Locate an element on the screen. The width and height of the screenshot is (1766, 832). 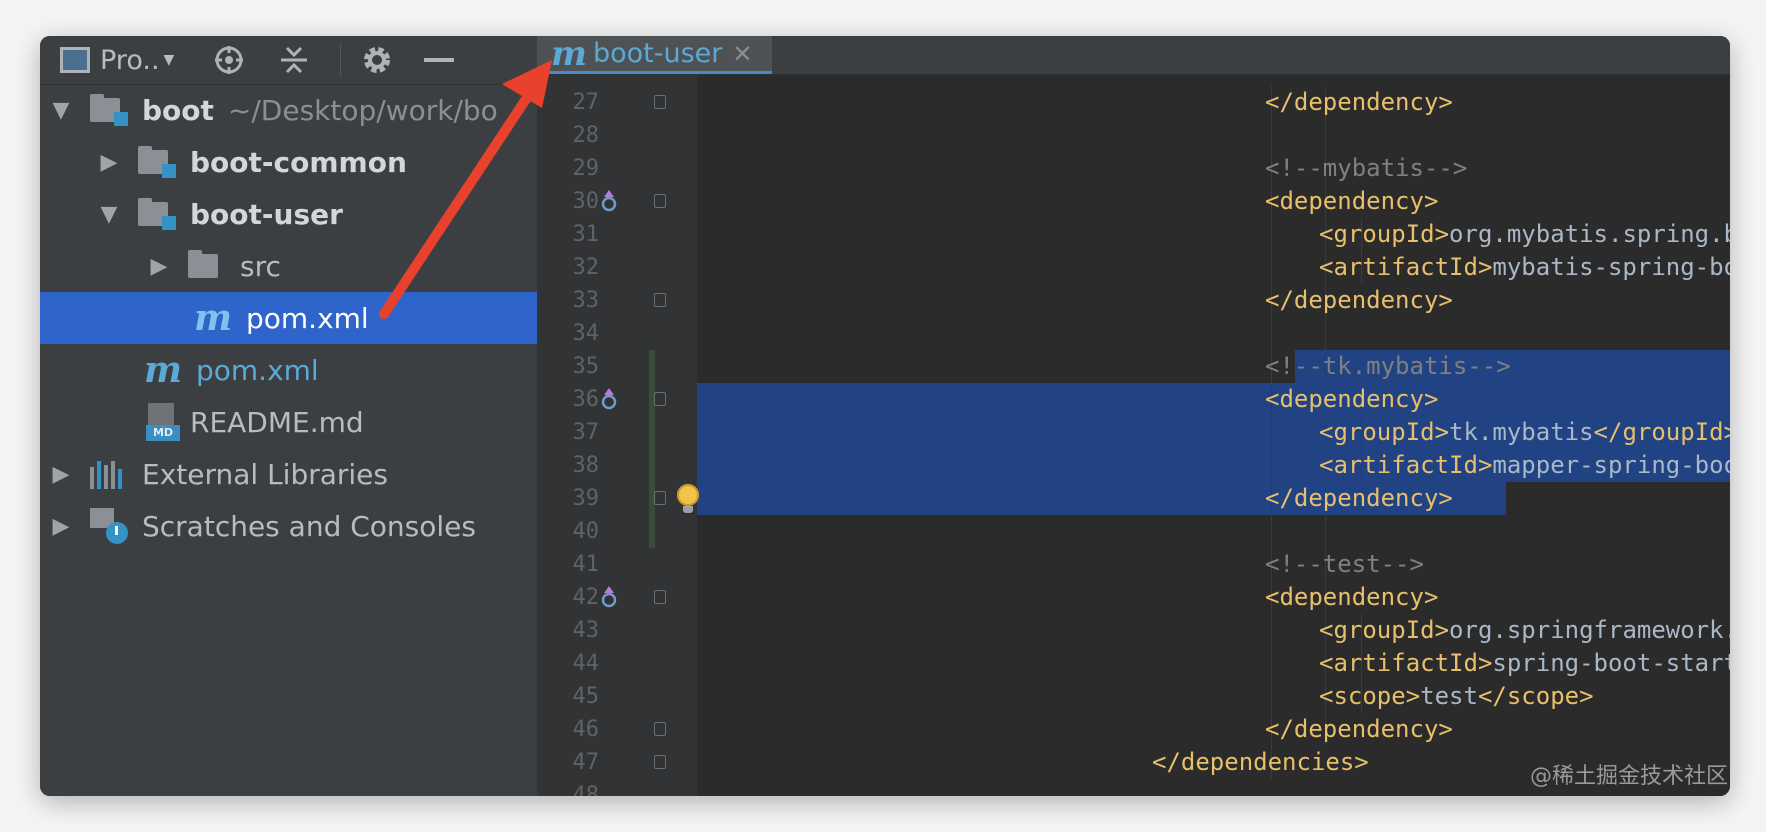
maven-icon: m is located at coordinates (163, 370).